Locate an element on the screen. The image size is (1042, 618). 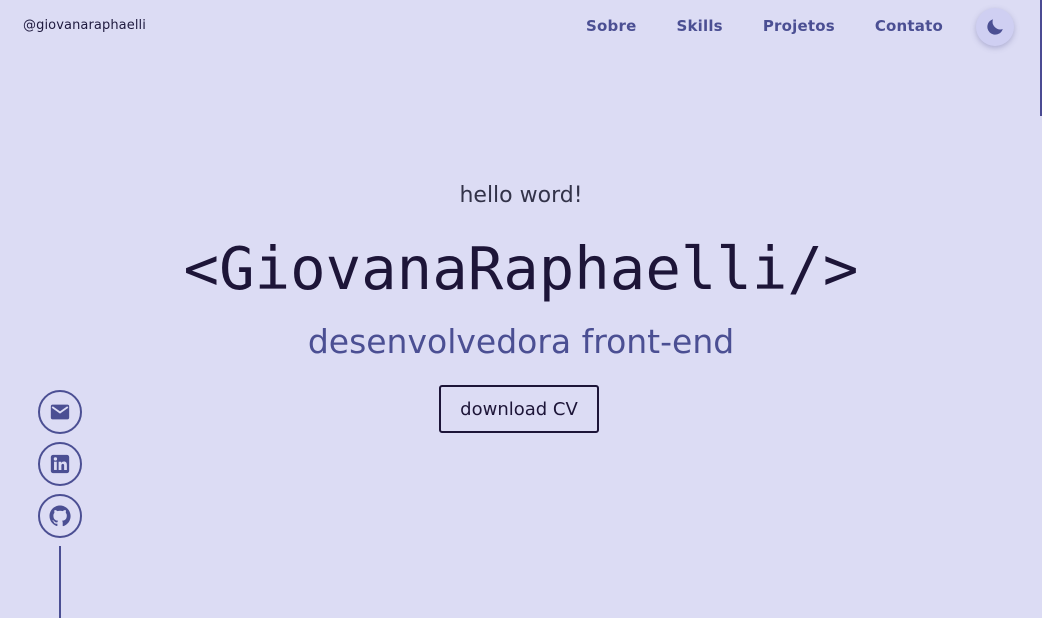
social-links is located at coordinates (60, 464).